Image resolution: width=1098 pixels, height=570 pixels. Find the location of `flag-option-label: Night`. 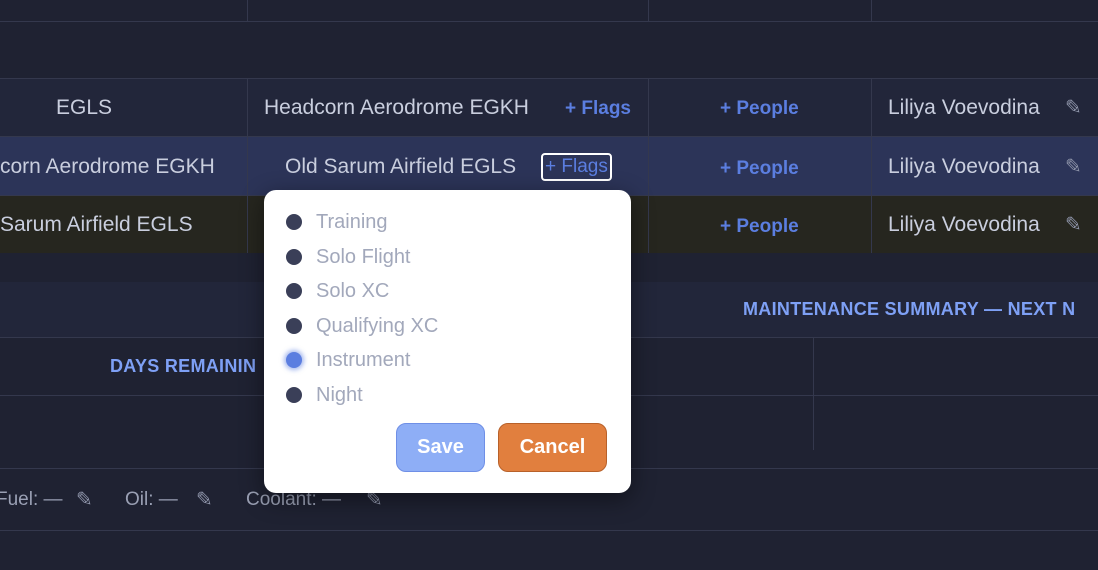

flag-option-label: Night is located at coordinates (339, 394).